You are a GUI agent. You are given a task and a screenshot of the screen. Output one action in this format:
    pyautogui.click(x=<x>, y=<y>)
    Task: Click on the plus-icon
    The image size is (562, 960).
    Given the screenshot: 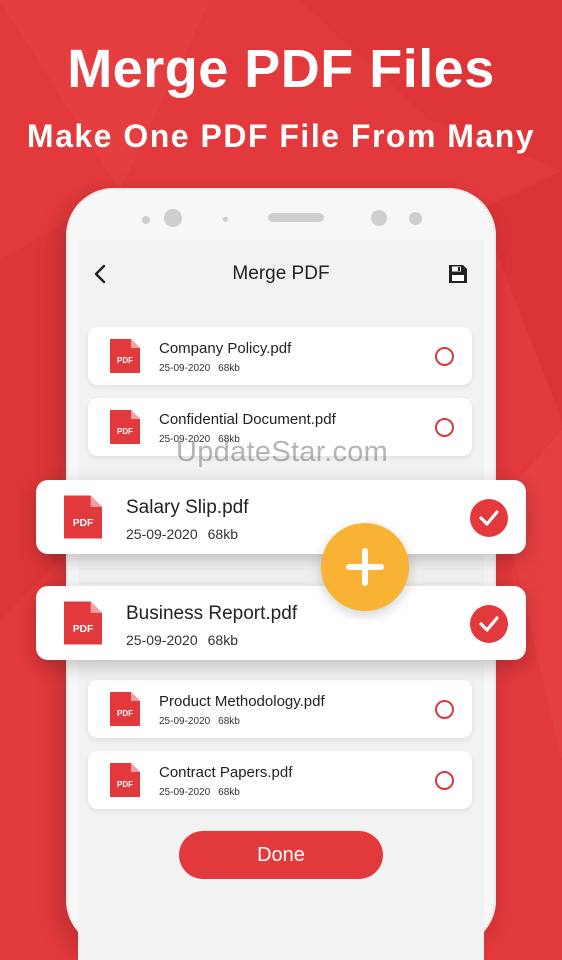 What is the action you would take?
    pyautogui.click(x=365, y=567)
    